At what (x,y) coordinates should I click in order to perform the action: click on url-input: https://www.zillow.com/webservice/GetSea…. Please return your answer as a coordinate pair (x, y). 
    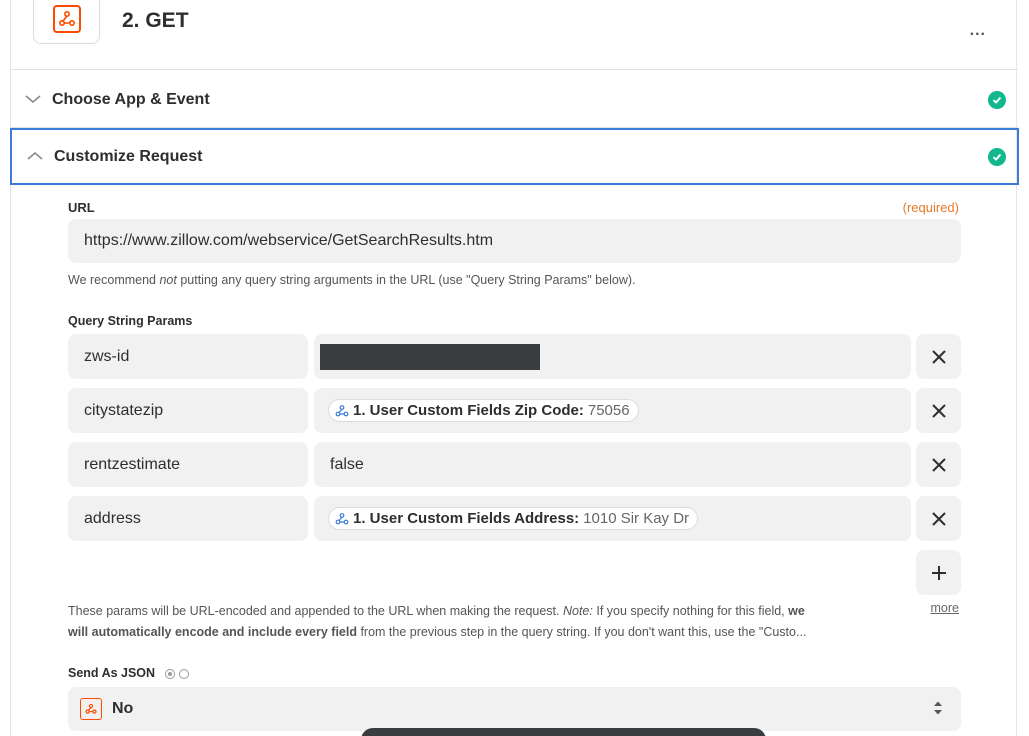
    Looking at the image, I should click on (514, 241).